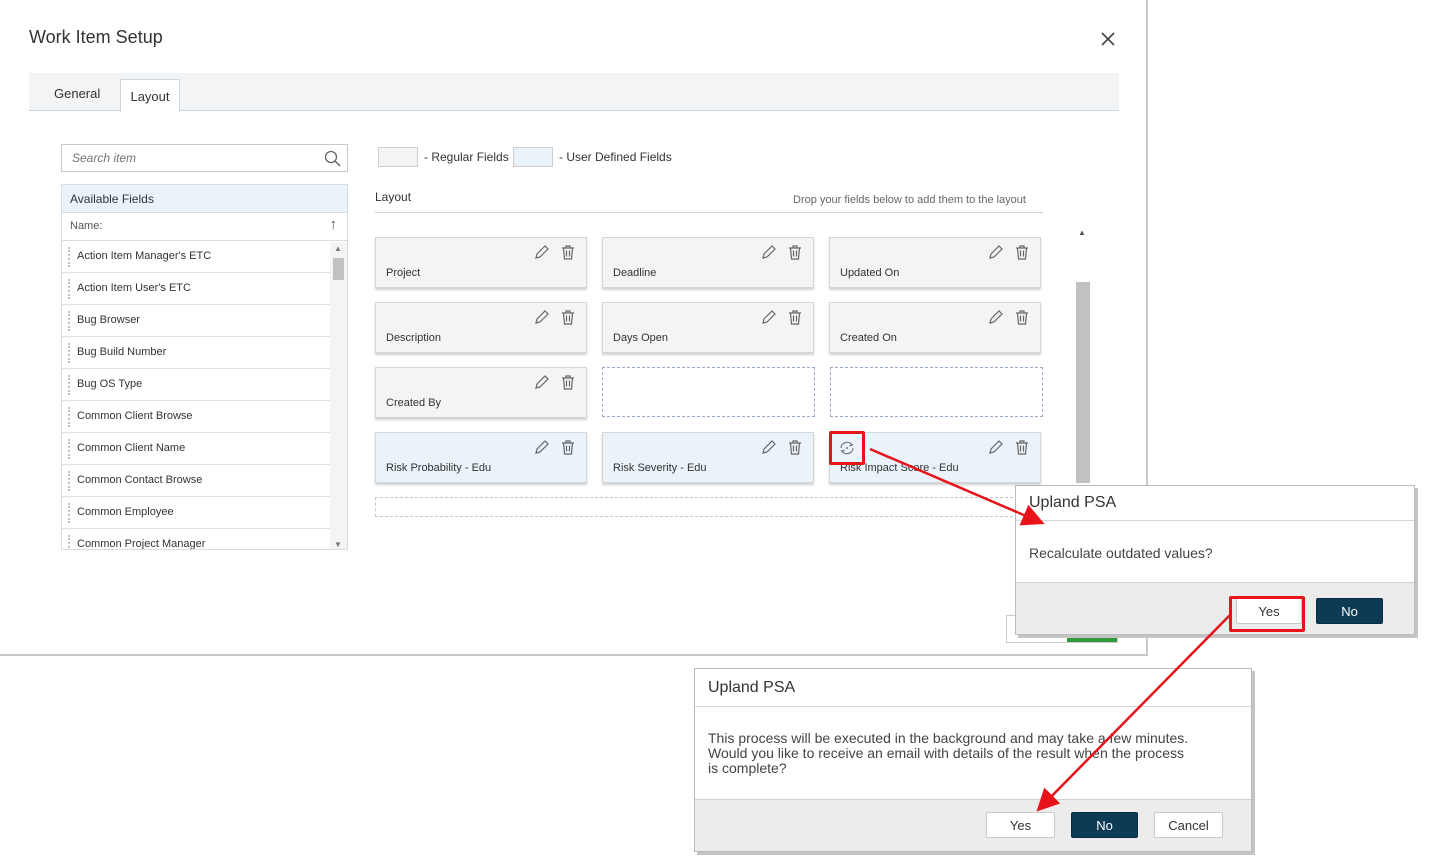 The height and width of the screenshot is (868, 1433). Describe the element at coordinates (1188, 825) in the screenshot. I see `cancel-button: Cancel` at that location.